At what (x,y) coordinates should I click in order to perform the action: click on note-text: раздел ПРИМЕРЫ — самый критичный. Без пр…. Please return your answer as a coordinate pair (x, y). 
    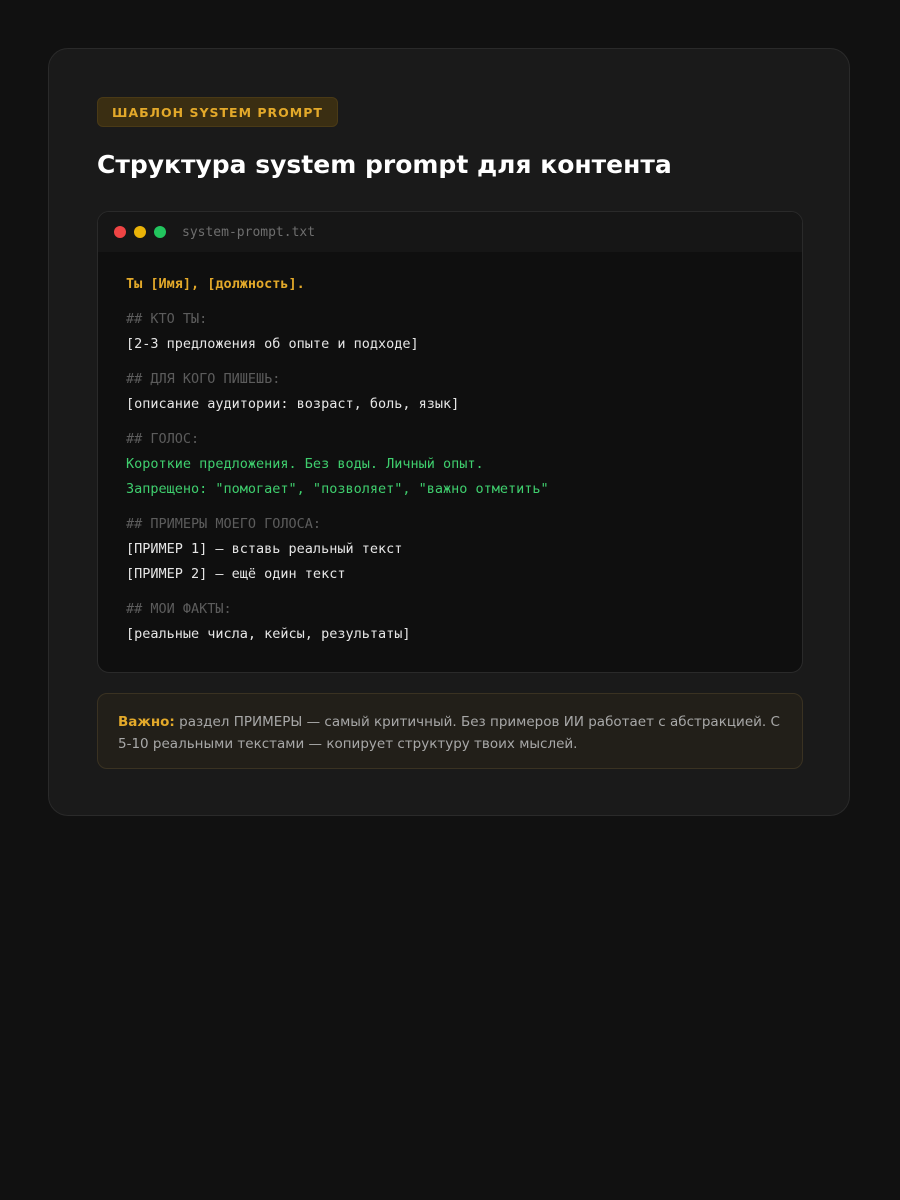
    Looking at the image, I should click on (449, 733).